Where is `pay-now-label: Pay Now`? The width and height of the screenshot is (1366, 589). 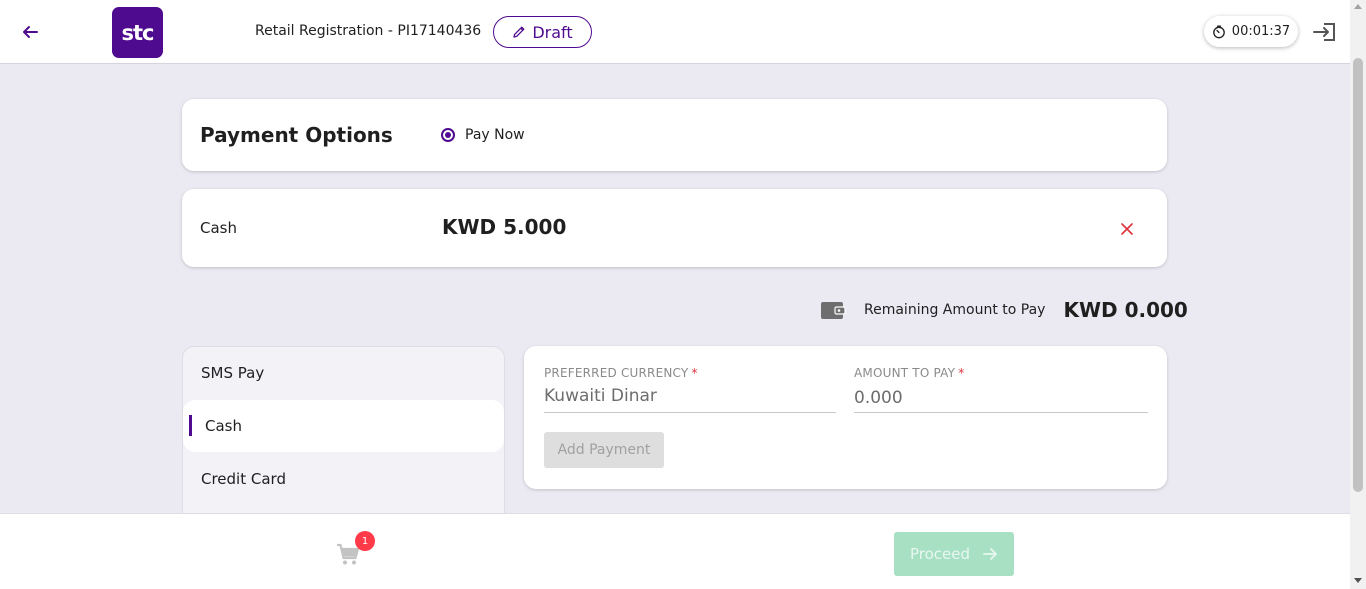
pay-now-label: Pay Now is located at coordinates (495, 135).